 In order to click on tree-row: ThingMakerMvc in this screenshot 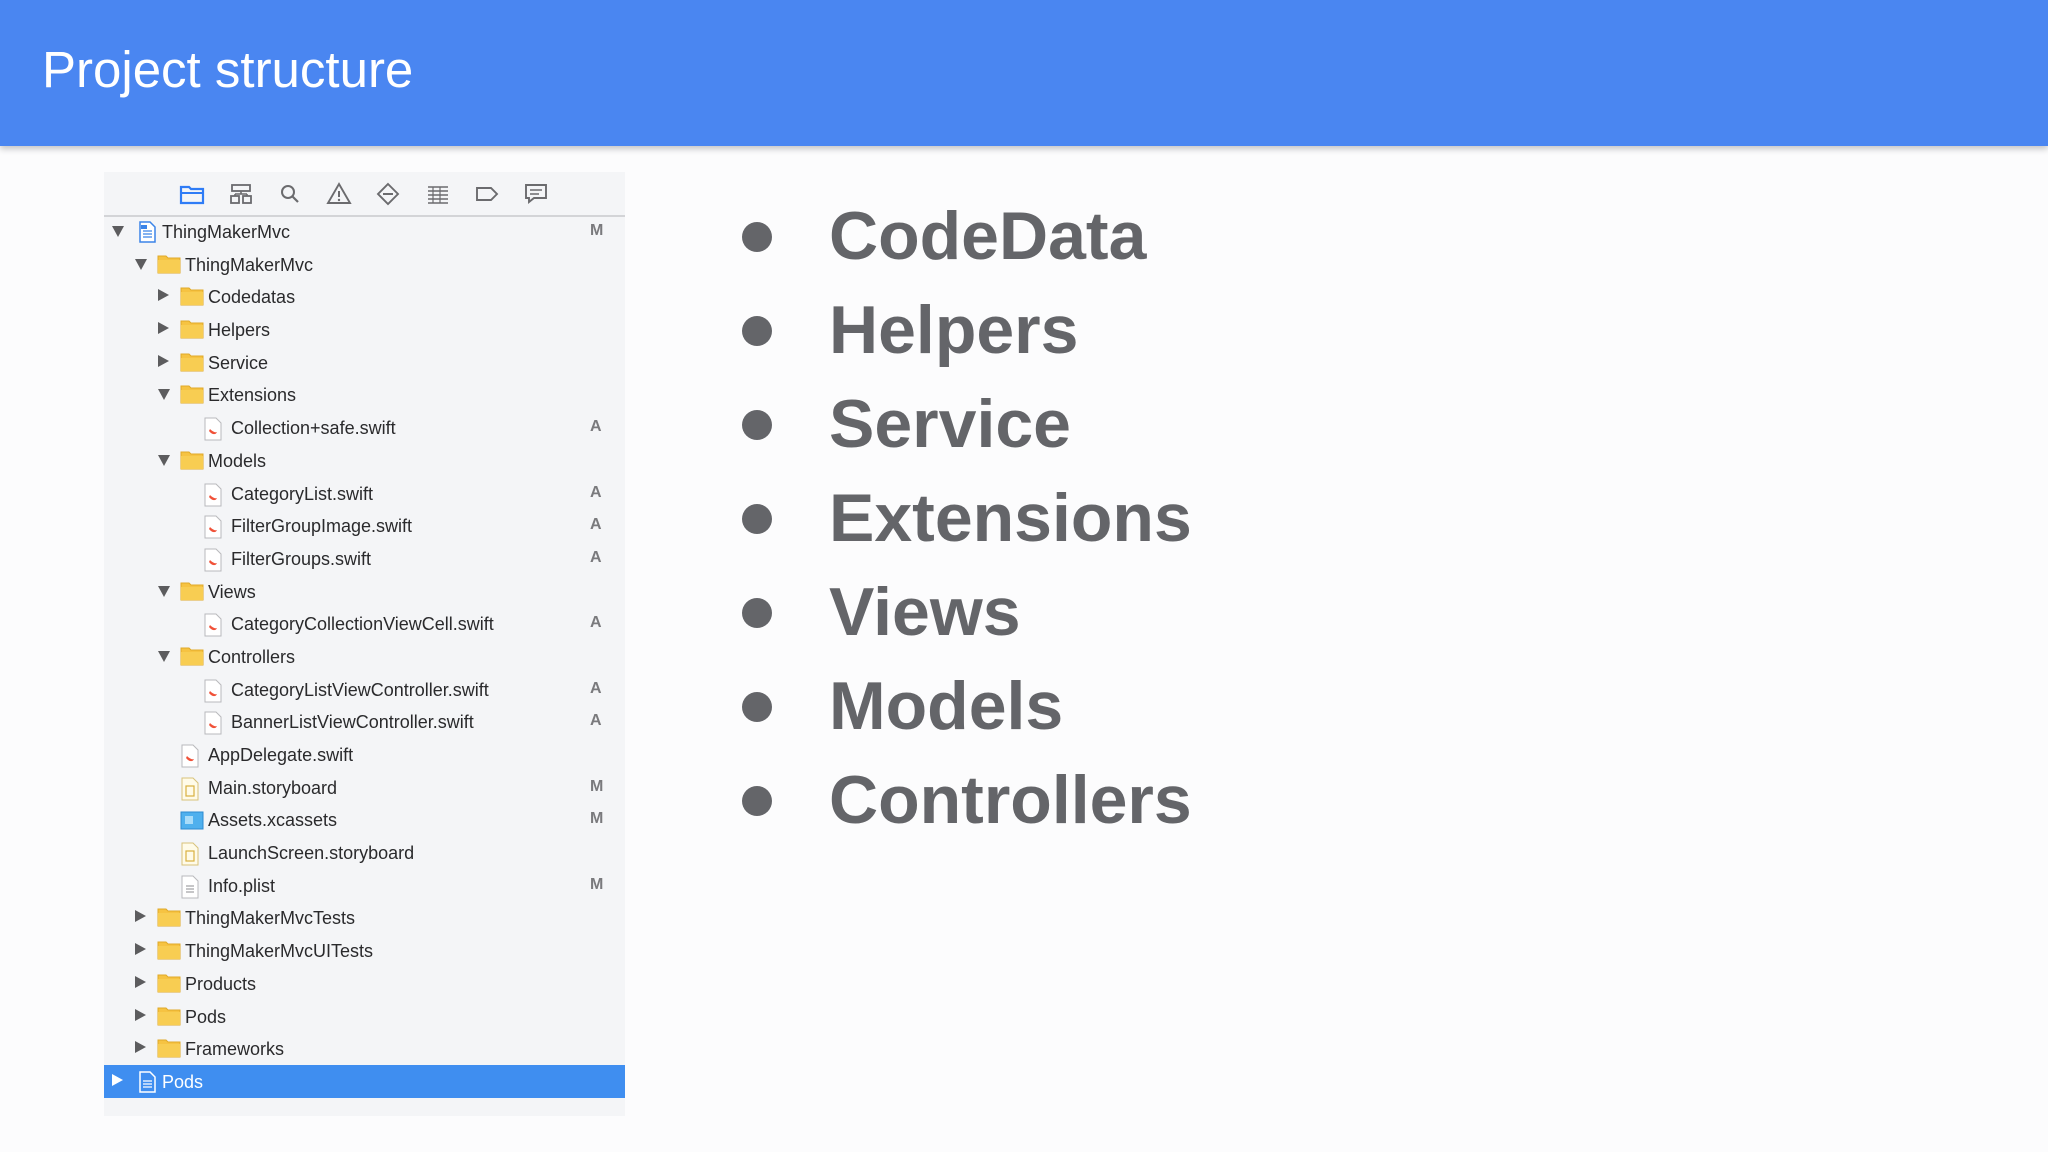, I will do `click(364, 264)`.